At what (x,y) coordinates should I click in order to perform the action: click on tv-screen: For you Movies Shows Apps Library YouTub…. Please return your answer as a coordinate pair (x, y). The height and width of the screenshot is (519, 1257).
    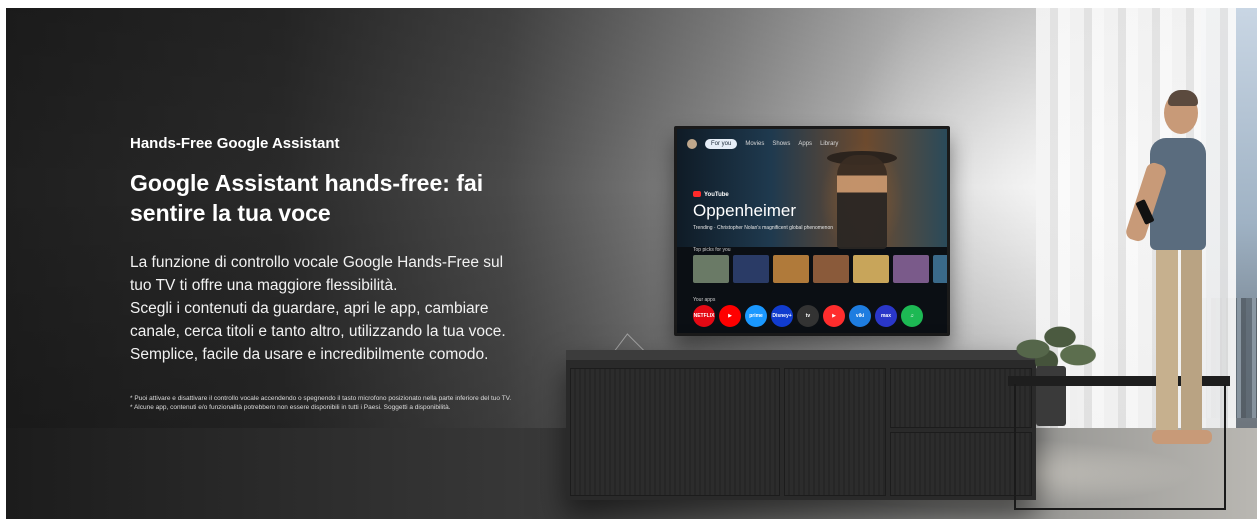
    Looking at the image, I should click on (812, 231).